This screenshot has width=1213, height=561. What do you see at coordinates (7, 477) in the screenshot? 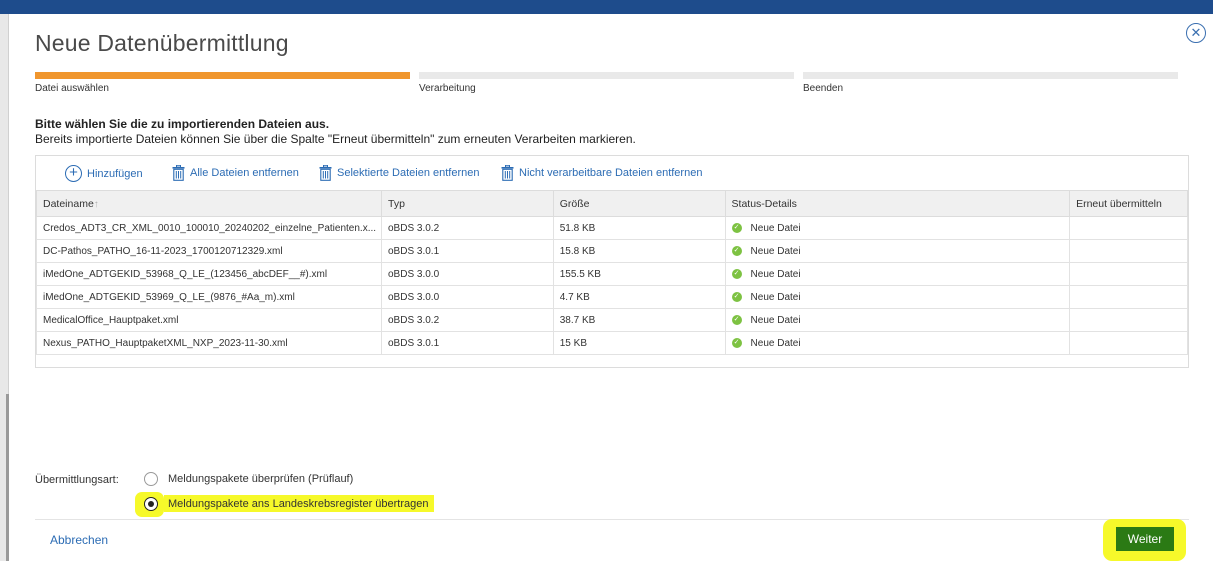
I see `background-scroll-strip` at bounding box center [7, 477].